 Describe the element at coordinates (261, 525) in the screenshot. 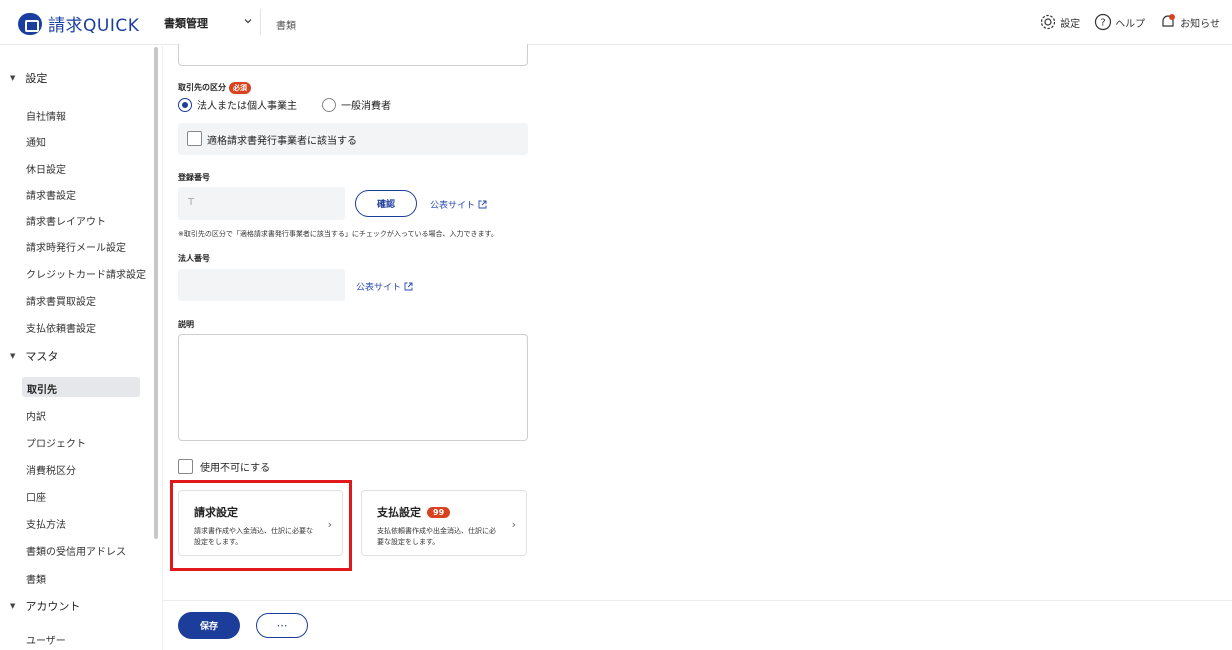

I see `highlight-box` at that location.